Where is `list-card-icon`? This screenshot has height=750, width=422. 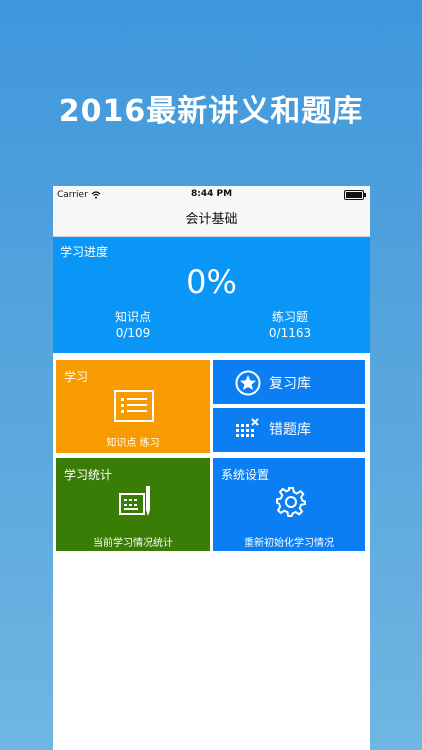
list-card-icon is located at coordinates (134, 408).